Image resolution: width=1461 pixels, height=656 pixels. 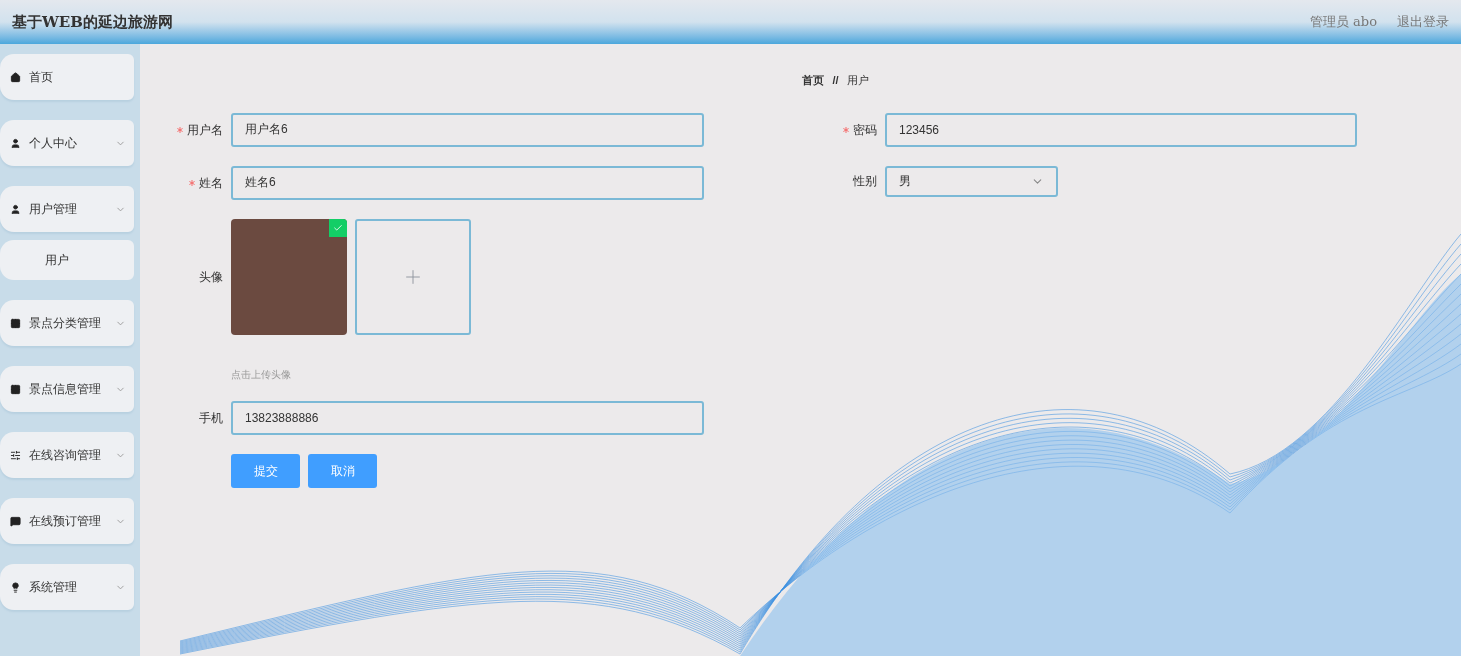 I want to click on text-field: 123456, so click(x=1121, y=129).